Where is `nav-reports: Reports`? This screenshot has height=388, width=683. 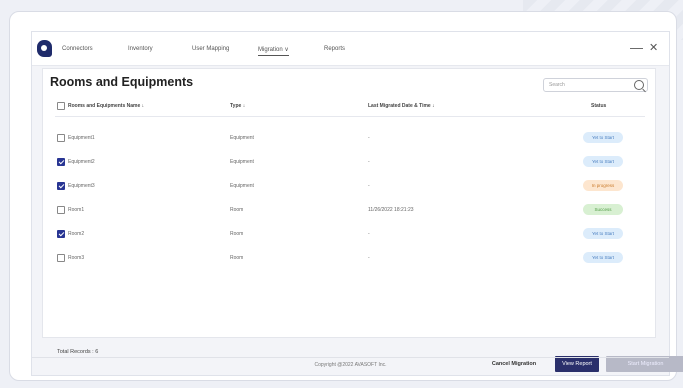
nav-reports: Reports is located at coordinates (334, 49).